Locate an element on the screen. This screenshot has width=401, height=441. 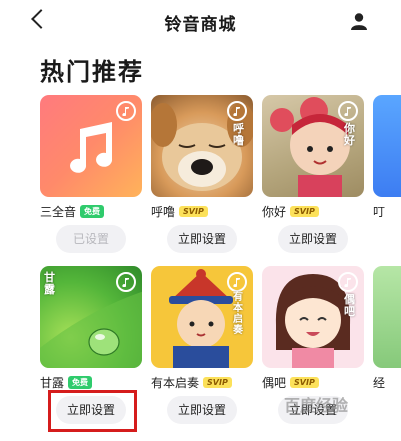
ringtone-cover-sanquanyin is located at coordinates (91, 146).